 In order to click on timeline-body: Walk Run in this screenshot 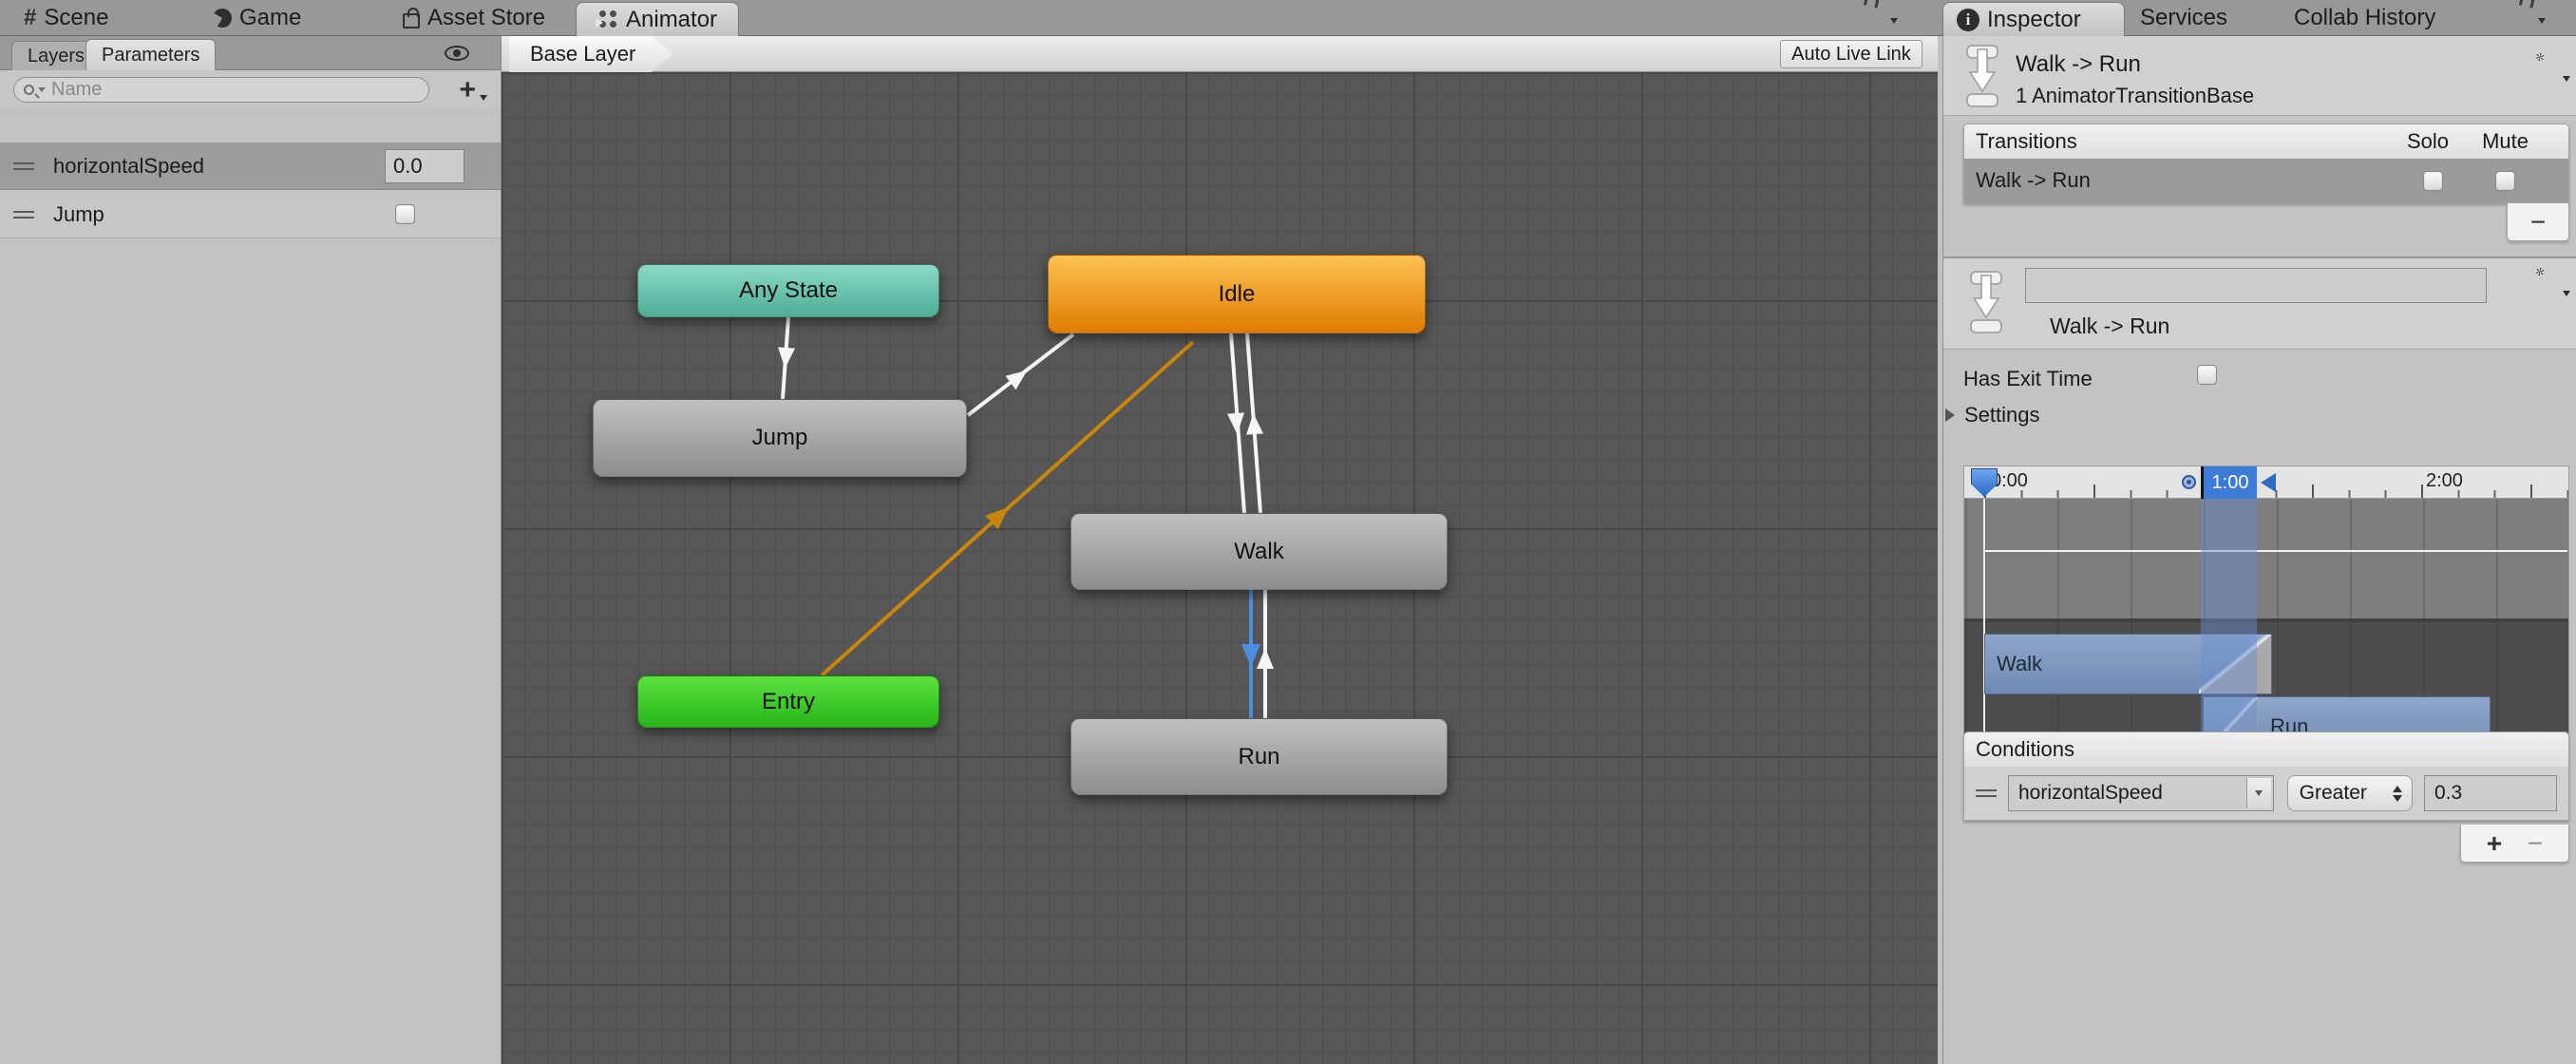, I will do `click(2266, 628)`.